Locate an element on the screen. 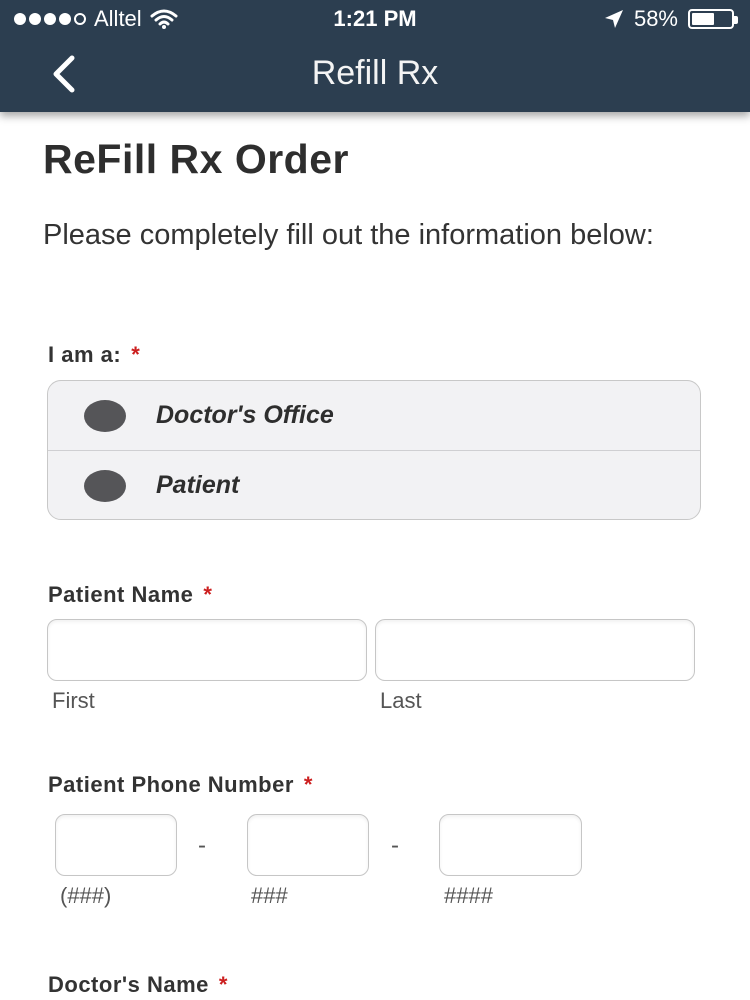 This screenshot has height=1000, width=750. area-code-hint: (###) is located at coordinates (86, 895).